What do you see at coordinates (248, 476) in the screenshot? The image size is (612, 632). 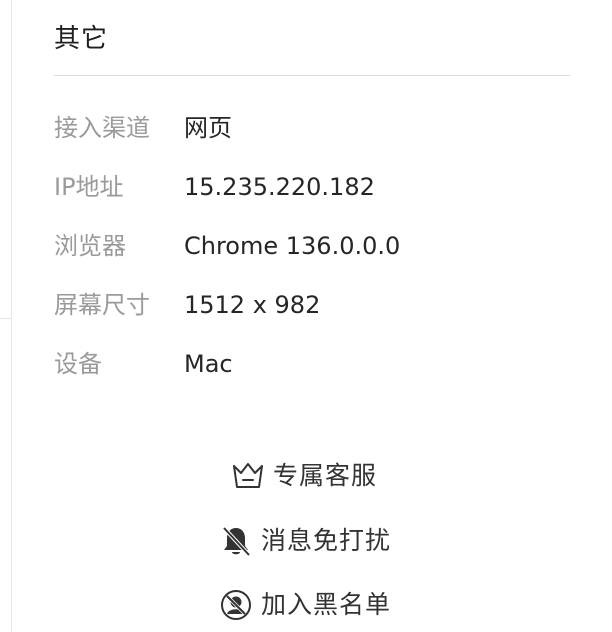 I see `crown-icon` at bounding box center [248, 476].